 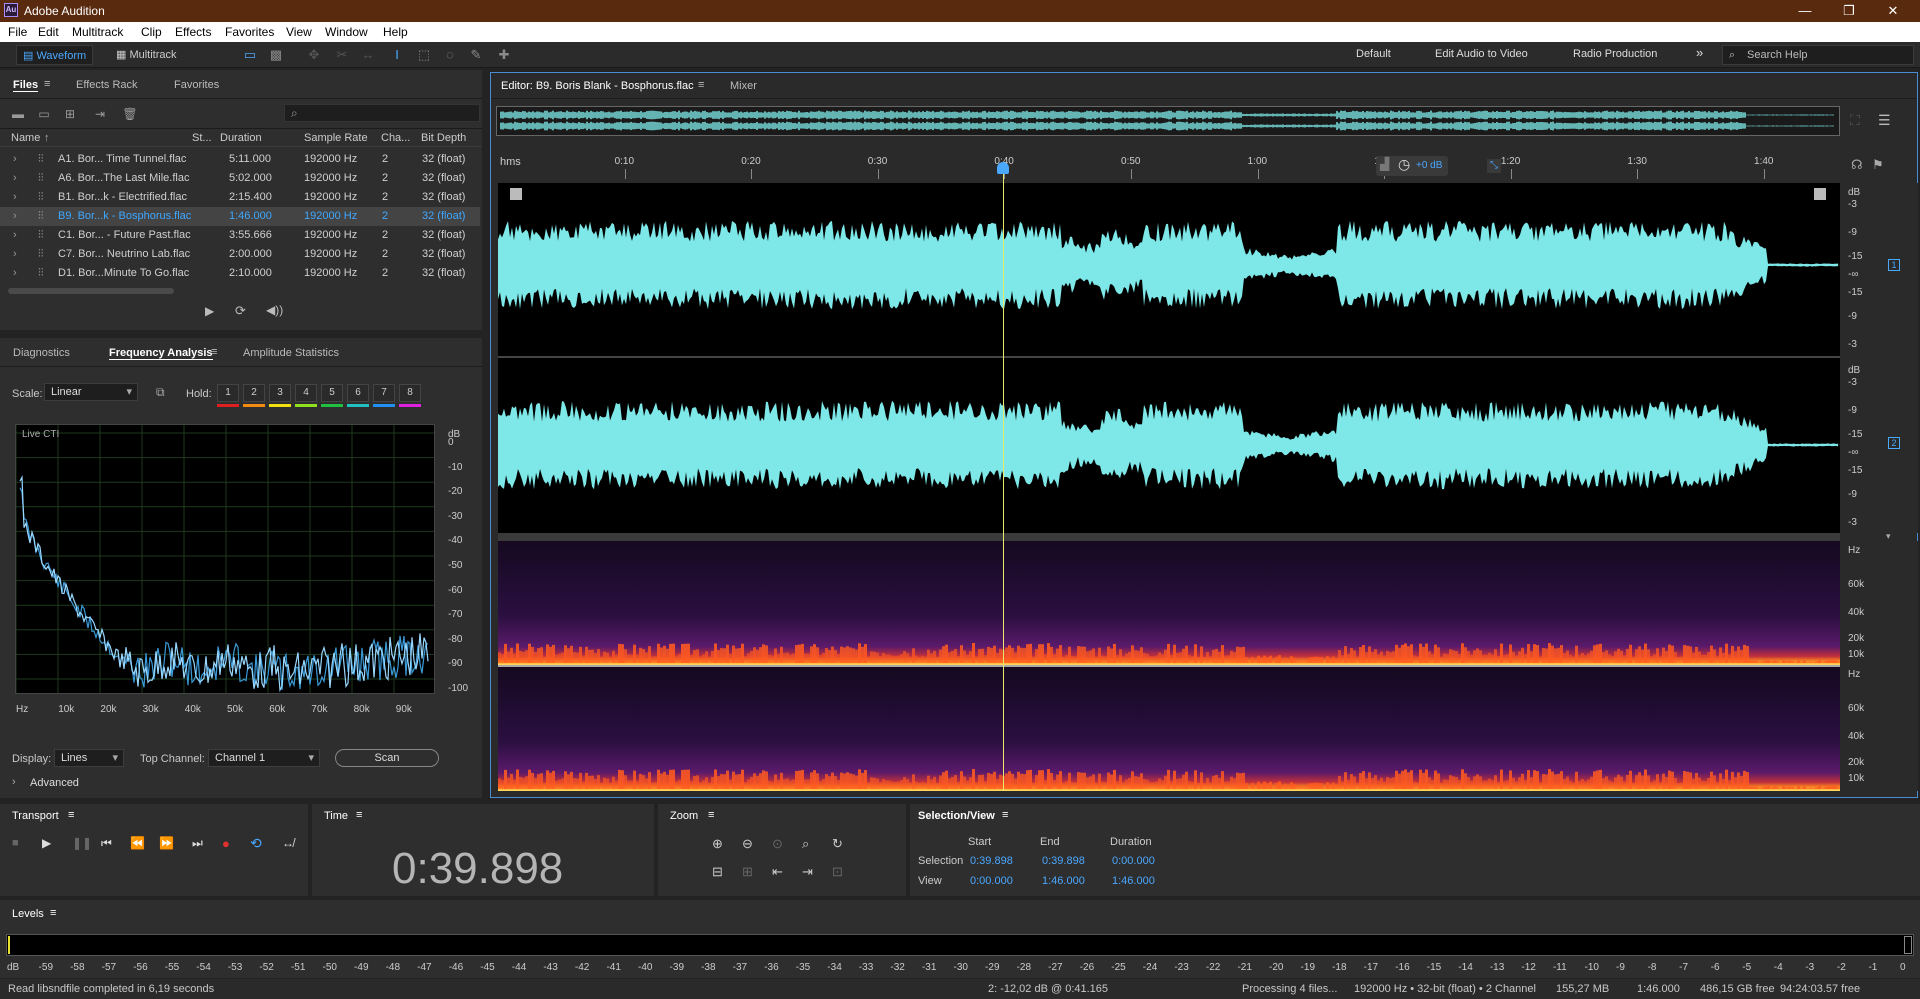 I want to click on column-duration: Duration, so click(x=241, y=138).